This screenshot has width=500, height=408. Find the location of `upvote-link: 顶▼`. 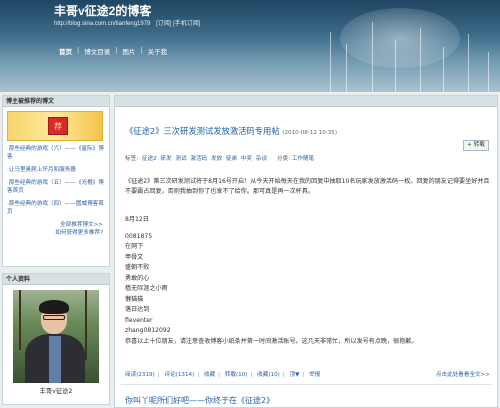

upvote-link: 顶▼ is located at coordinates (295, 375).